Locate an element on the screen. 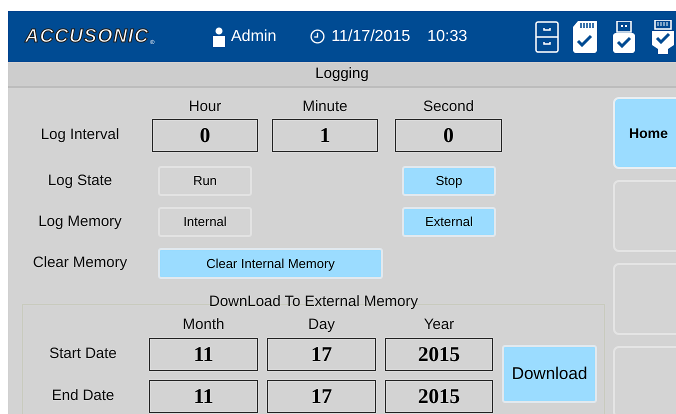  row-label: End Date is located at coordinates (83, 396).